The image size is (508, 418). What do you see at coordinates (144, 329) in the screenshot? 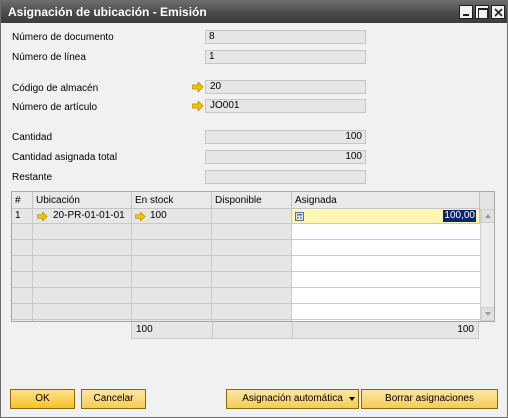
I see `in-stock-total: 100` at bounding box center [144, 329].